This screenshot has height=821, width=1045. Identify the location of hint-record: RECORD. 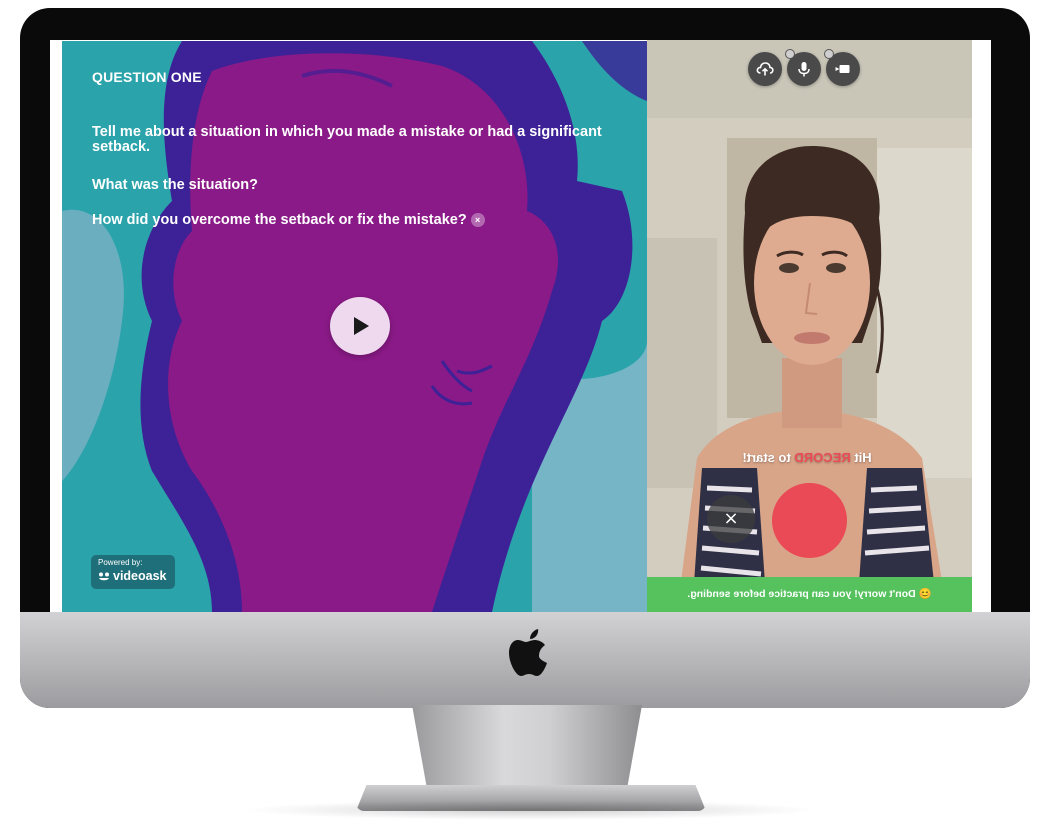
(822, 457).